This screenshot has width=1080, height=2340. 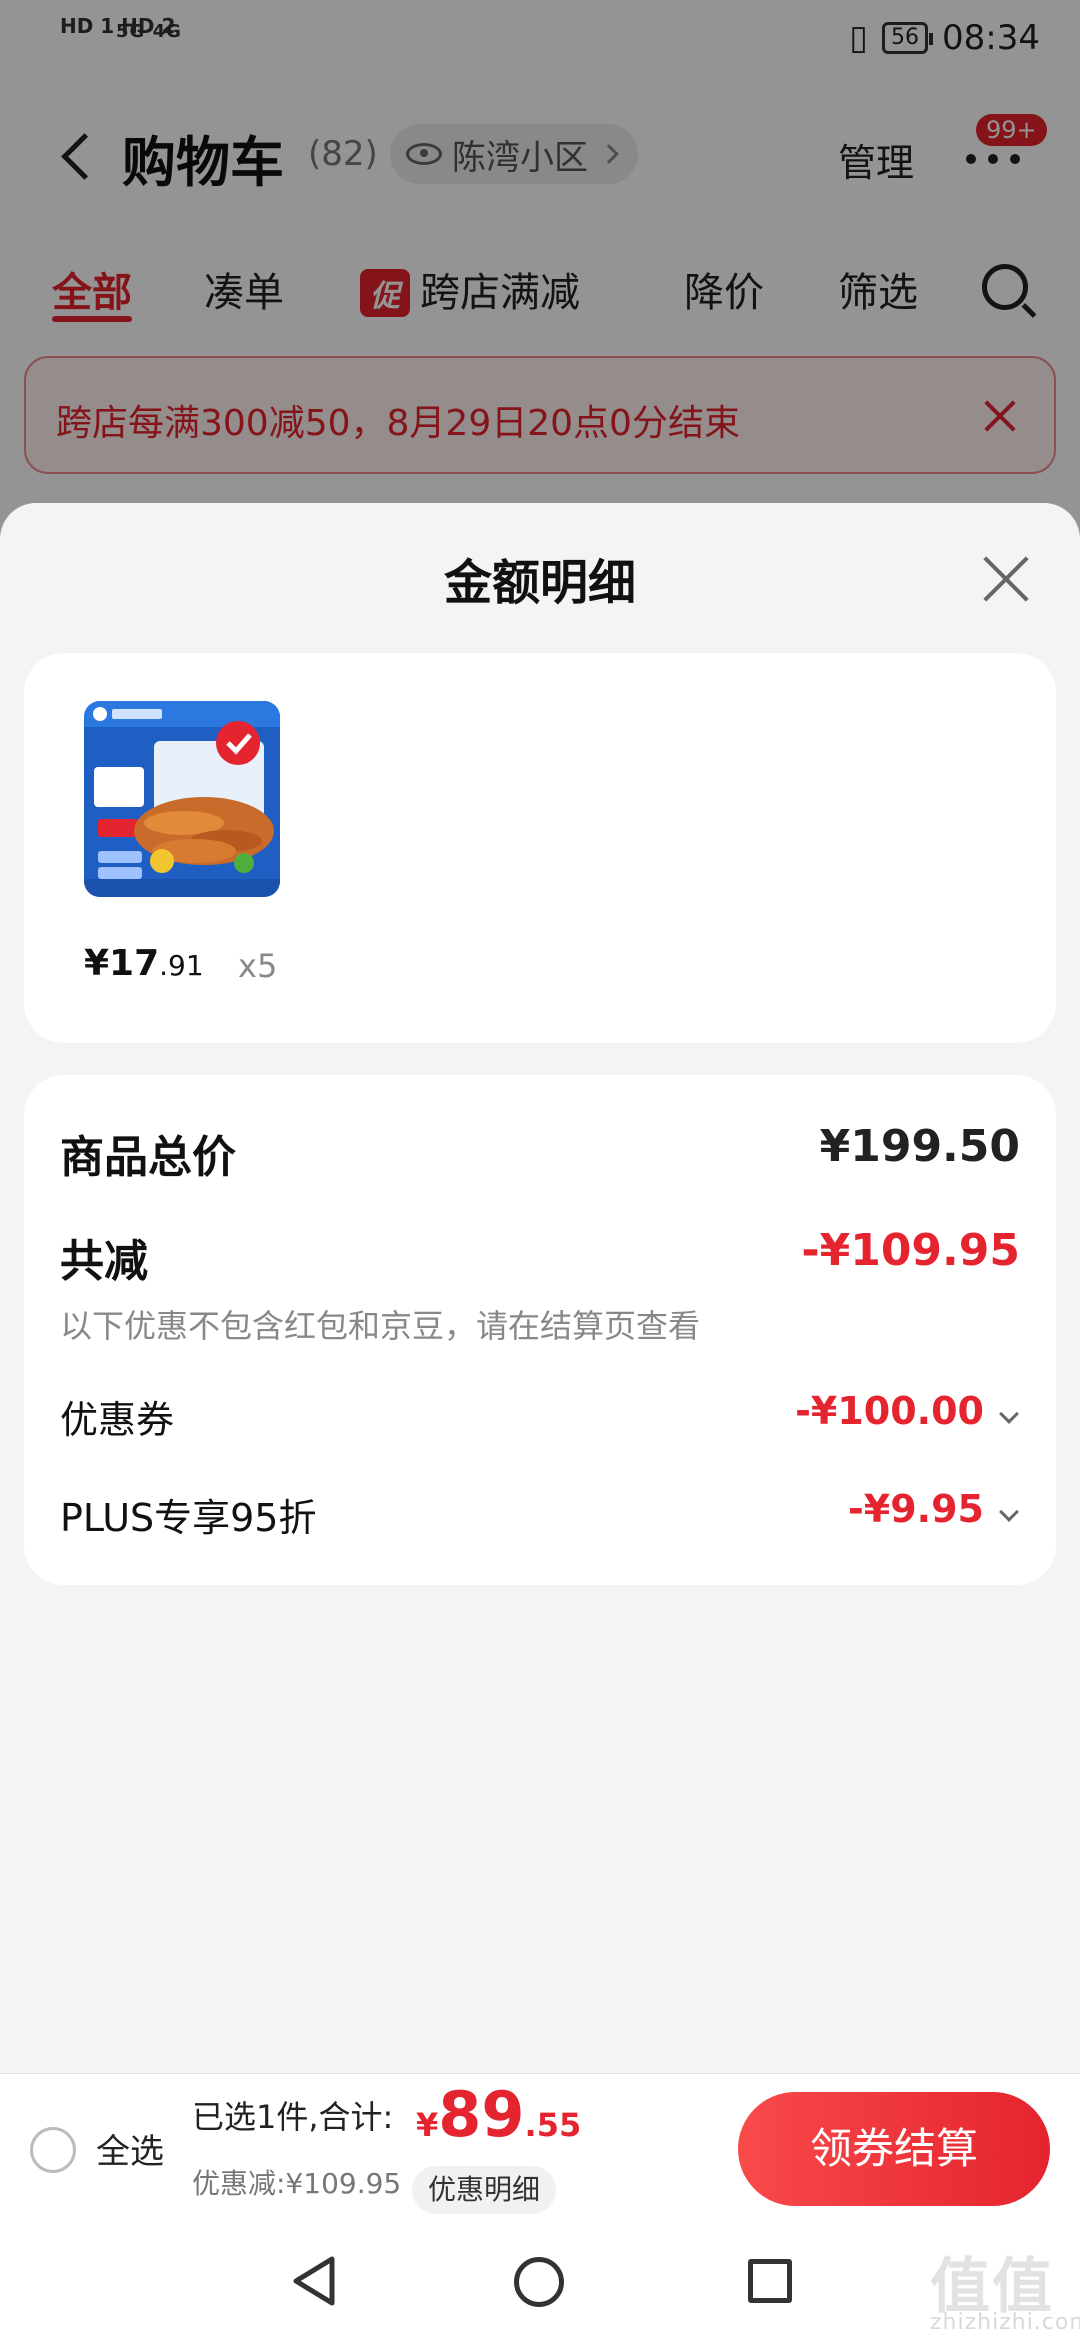 What do you see at coordinates (117, 1416) in the screenshot?
I see `coupon-label: 优惠券` at bounding box center [117, 1416].